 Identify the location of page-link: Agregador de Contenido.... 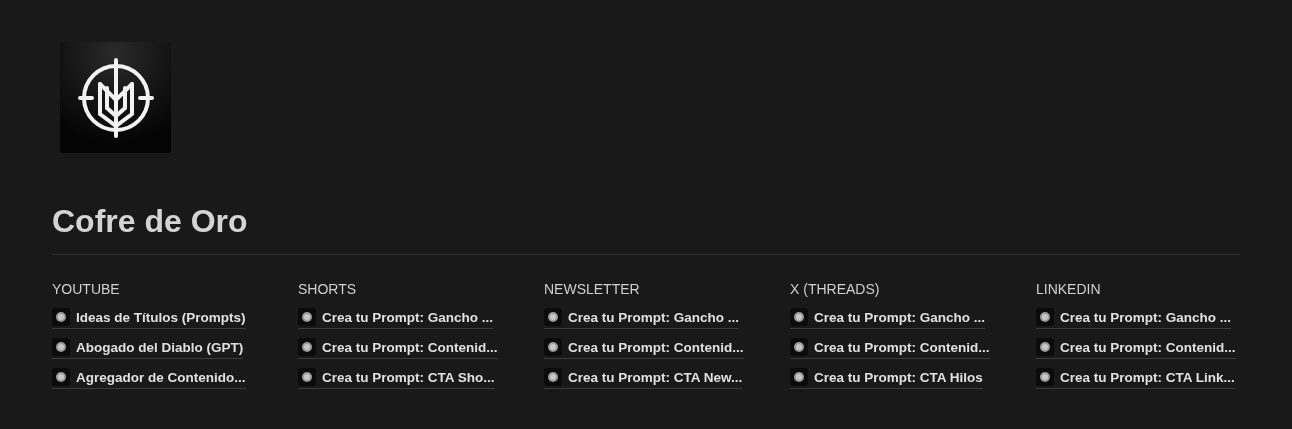
(149, 377).